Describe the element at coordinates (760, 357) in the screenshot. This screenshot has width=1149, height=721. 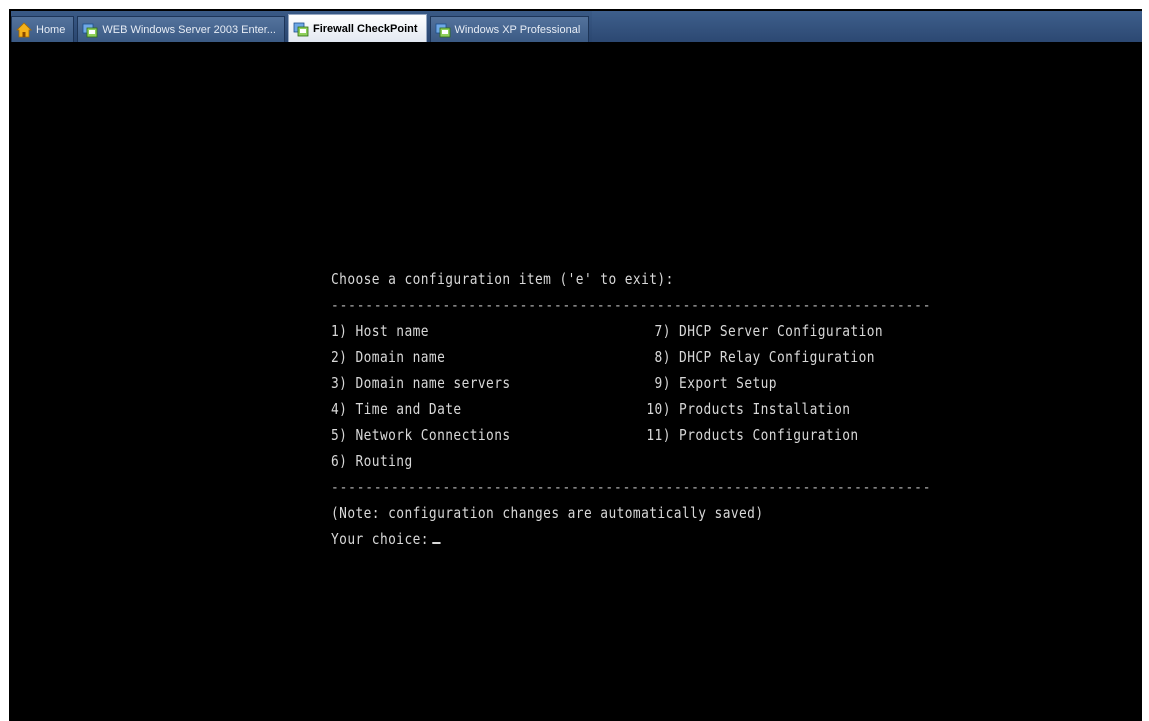
I see `menu-item-dhcp-relay: 8) DHCP Relay Configuration` at that location.